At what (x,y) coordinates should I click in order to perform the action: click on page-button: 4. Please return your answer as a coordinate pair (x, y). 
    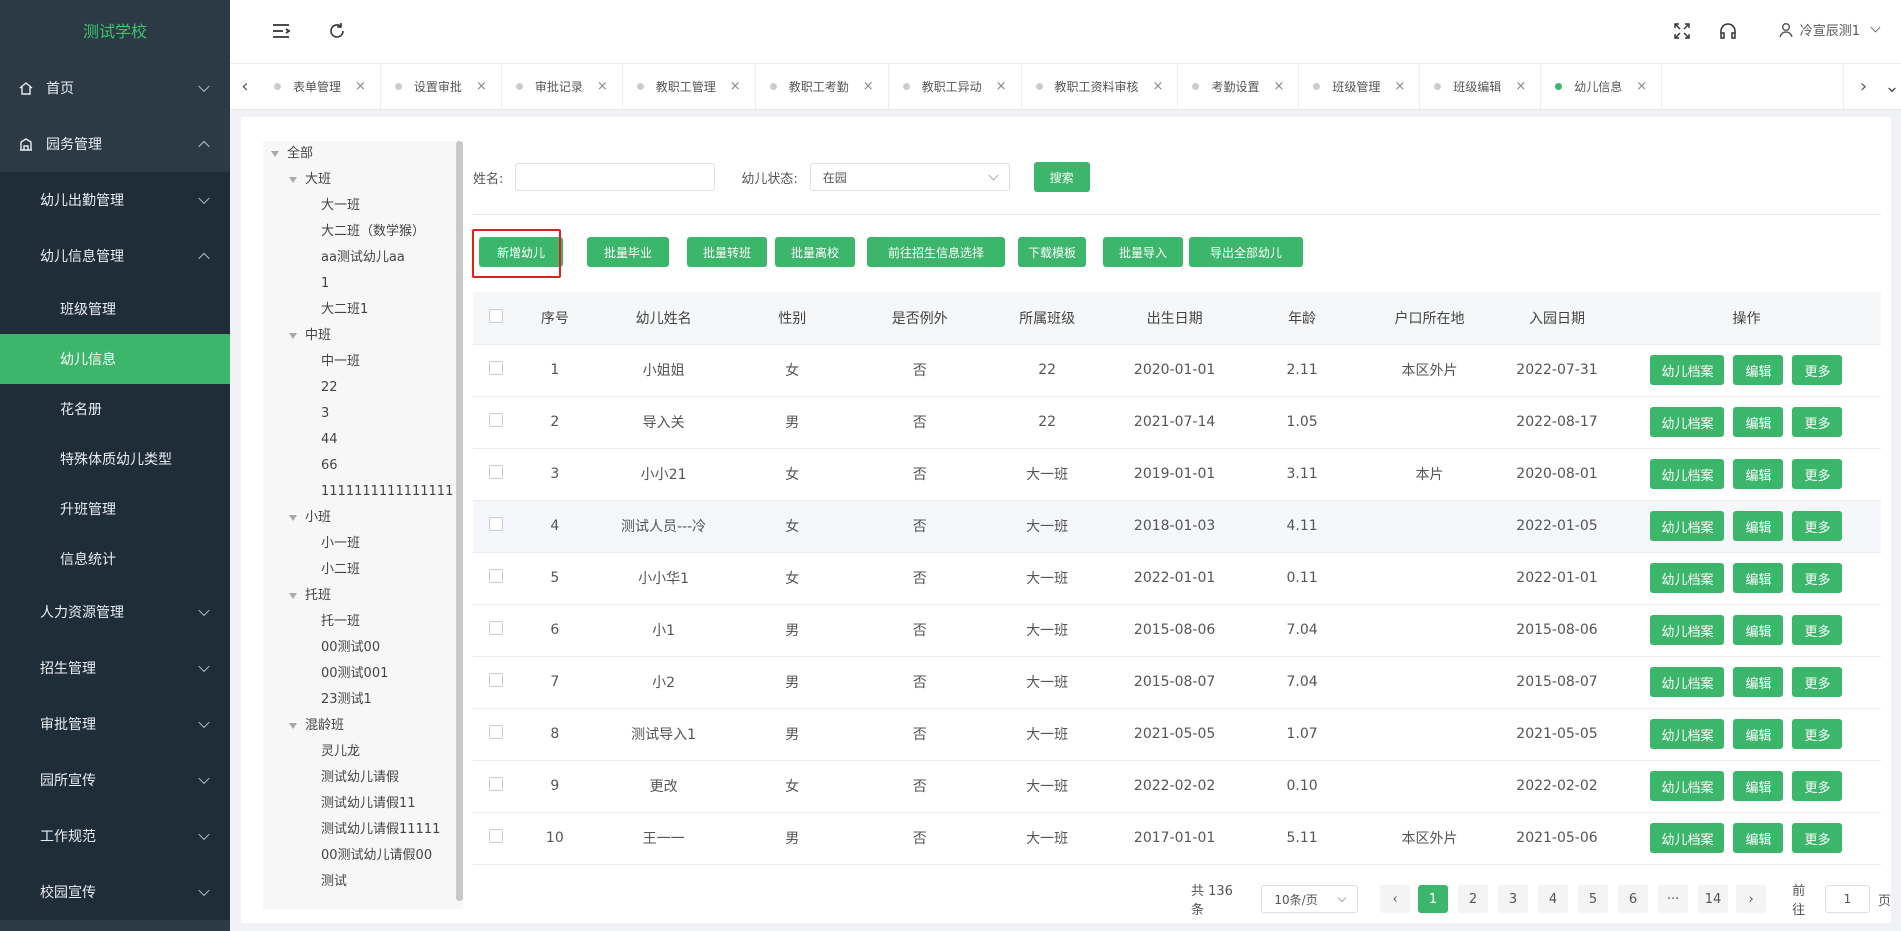
    Looking at the image, I should click on (1553, 899).